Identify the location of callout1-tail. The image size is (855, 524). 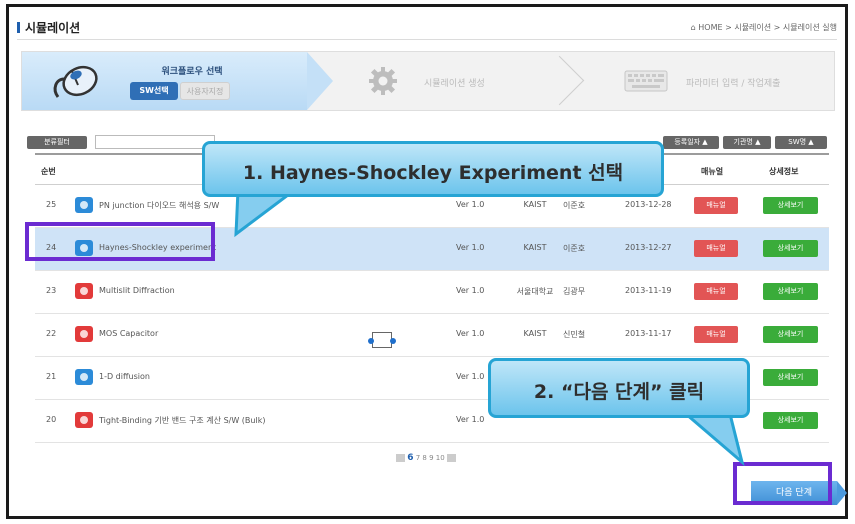
(265, 214).